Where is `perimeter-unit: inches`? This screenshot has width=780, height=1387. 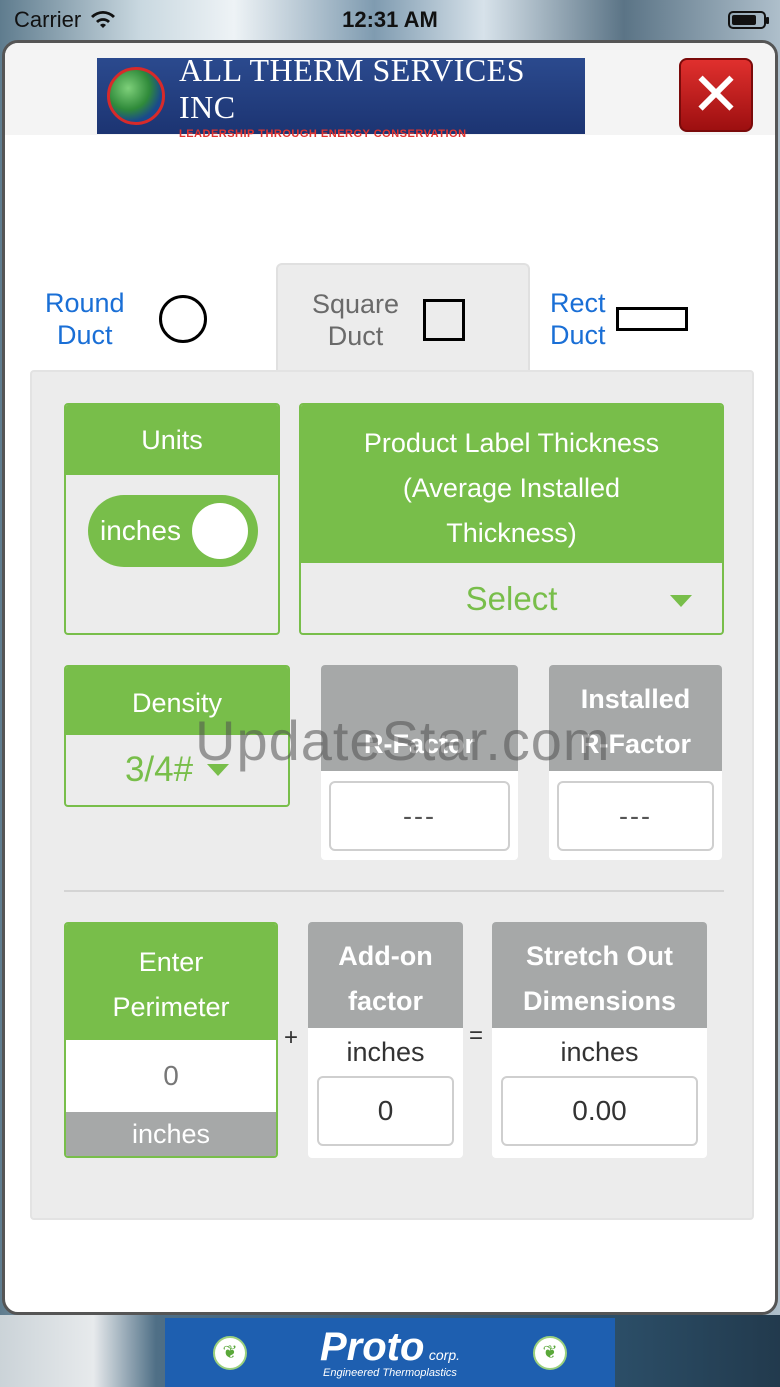
perimeter-unit: inches is located at coordinates (171, 1134).